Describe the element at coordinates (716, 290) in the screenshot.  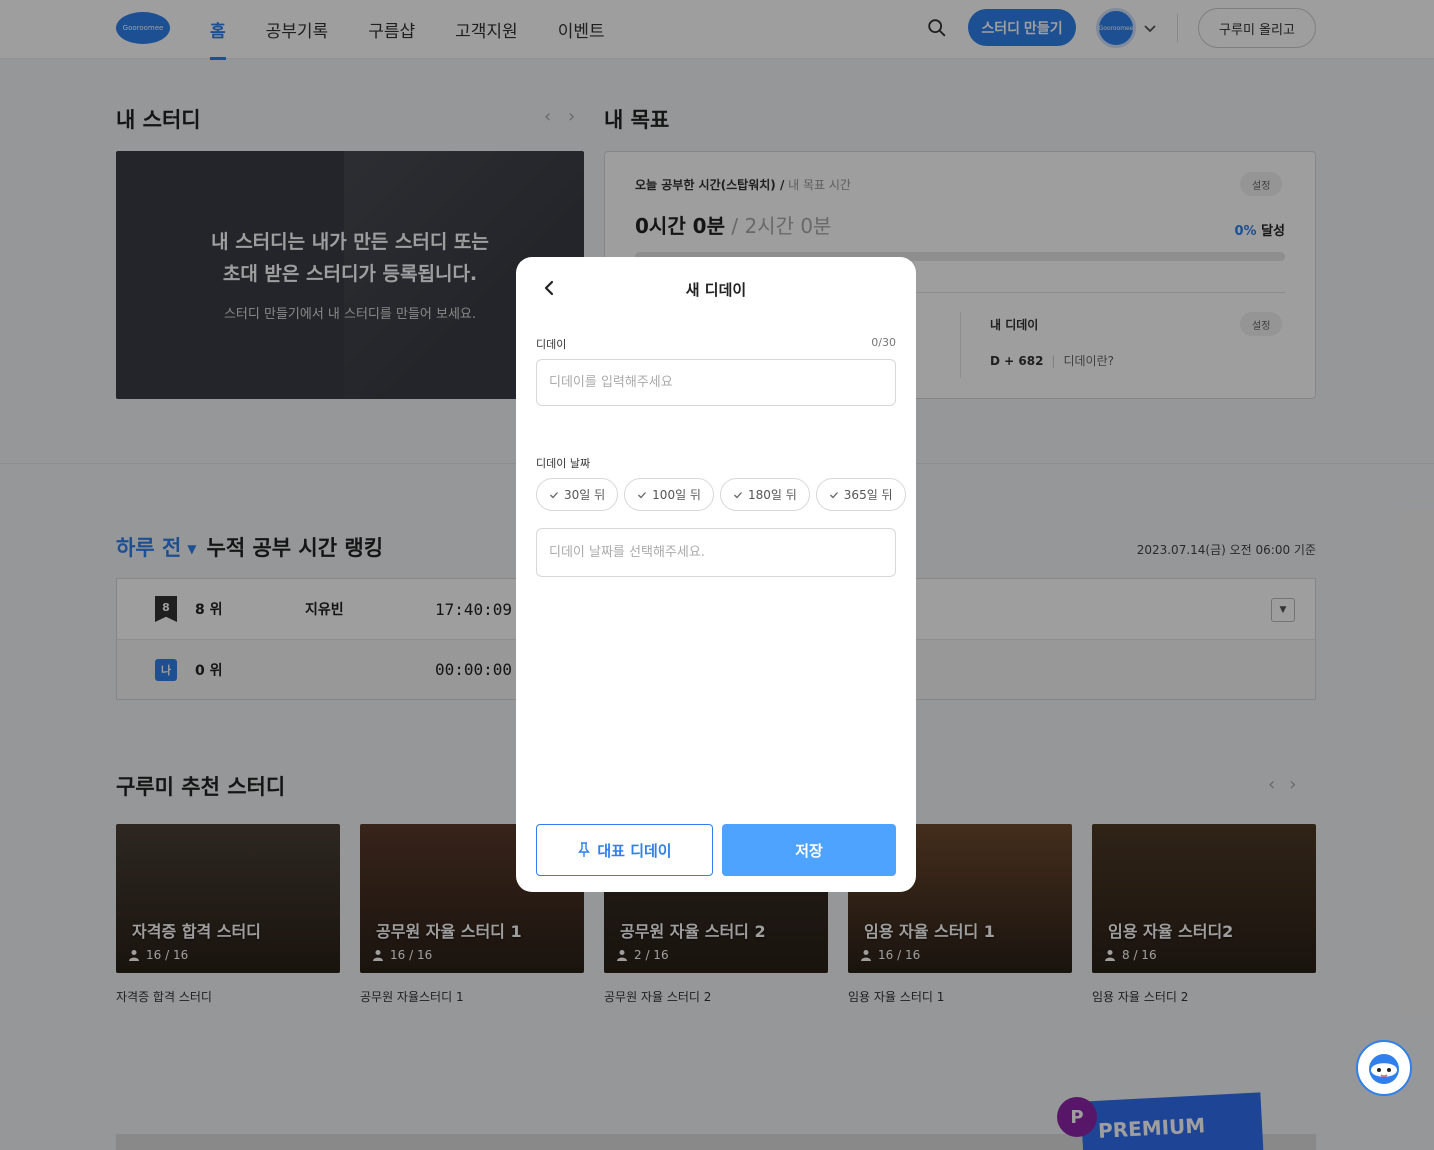
I see `modal-title: 새 디데이` at that location.